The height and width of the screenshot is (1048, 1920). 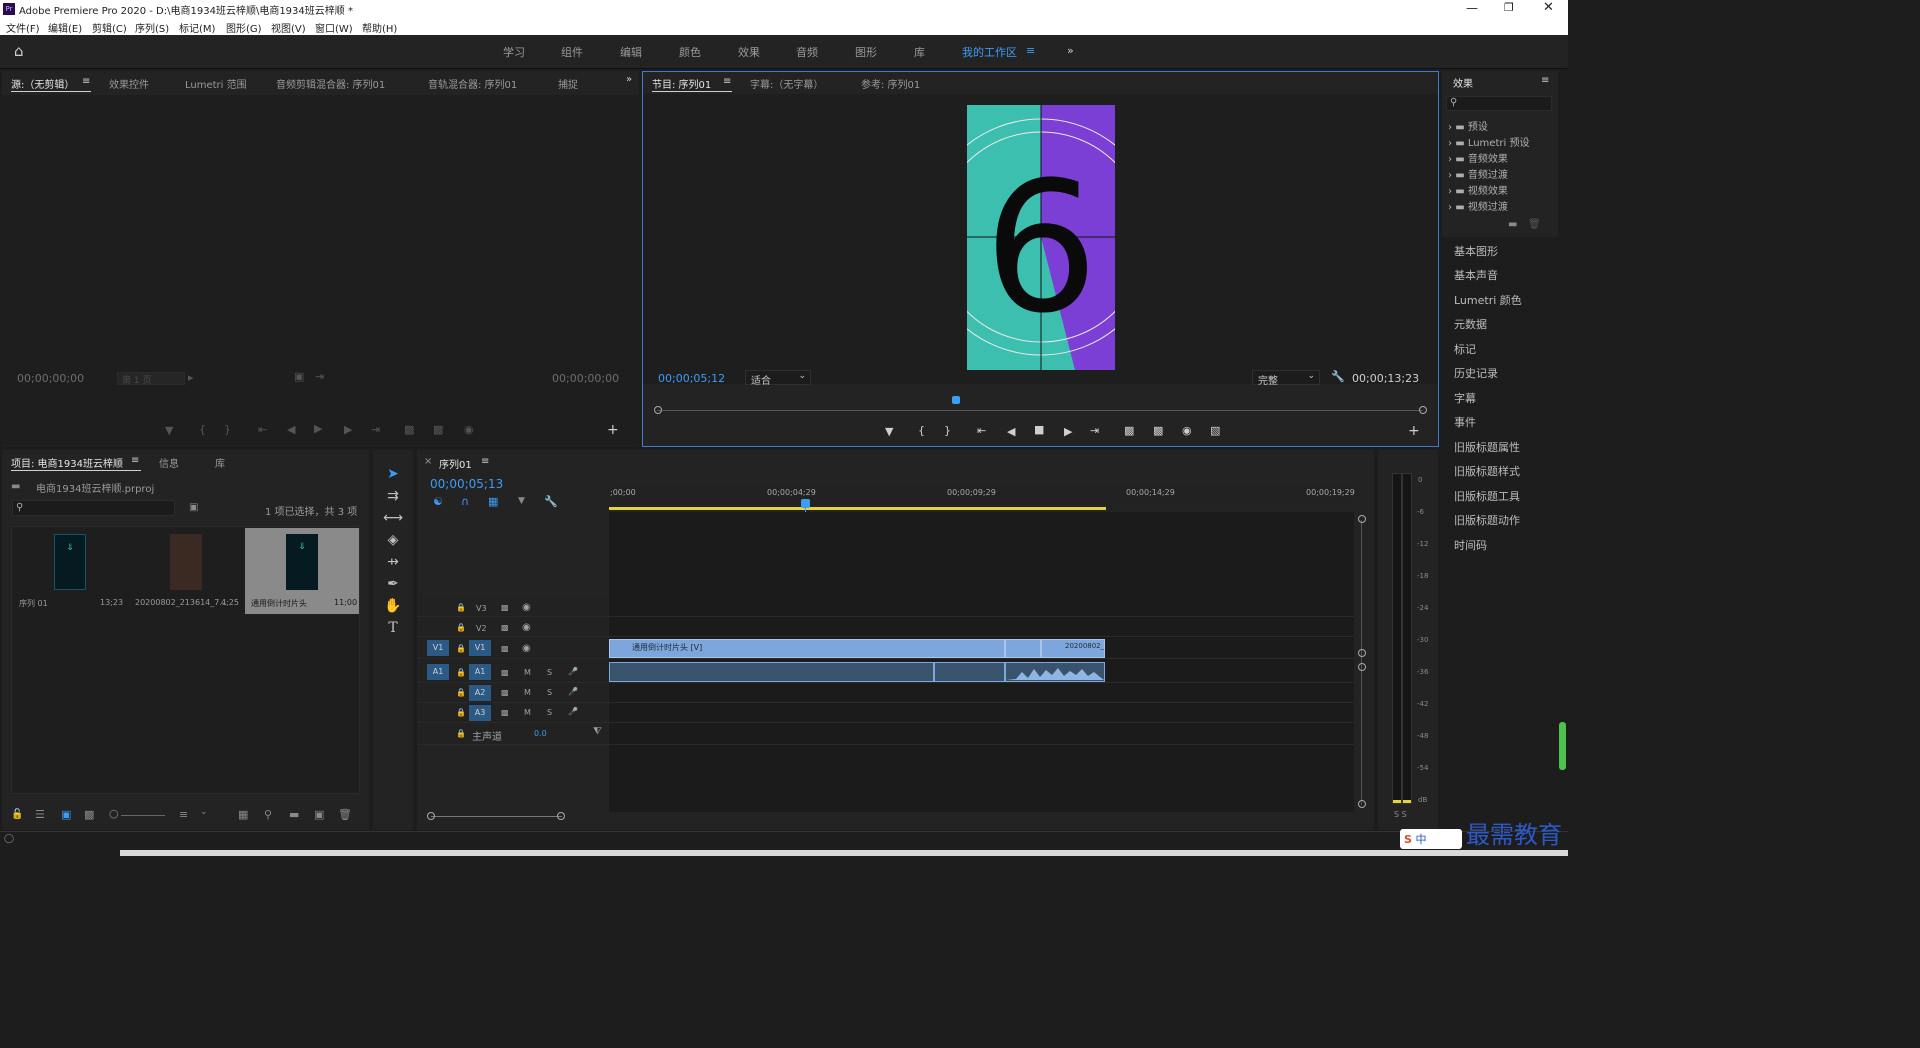 I want to click on lift-icon: ▩, so click(x=1129, y=430).